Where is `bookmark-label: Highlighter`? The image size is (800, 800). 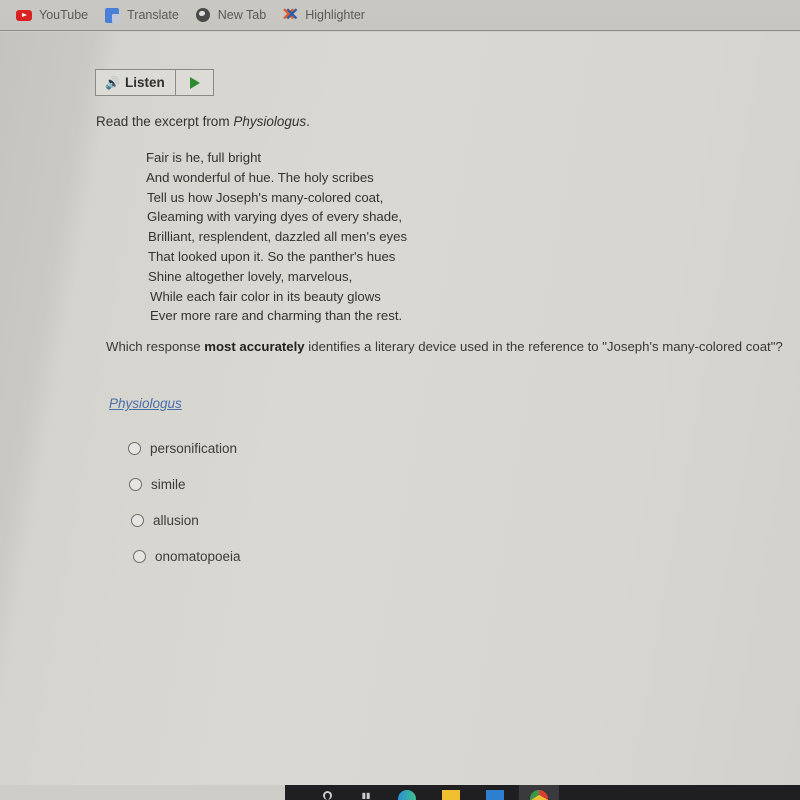 bookmark-label: Highlighter is located at coordinates (335, 15).